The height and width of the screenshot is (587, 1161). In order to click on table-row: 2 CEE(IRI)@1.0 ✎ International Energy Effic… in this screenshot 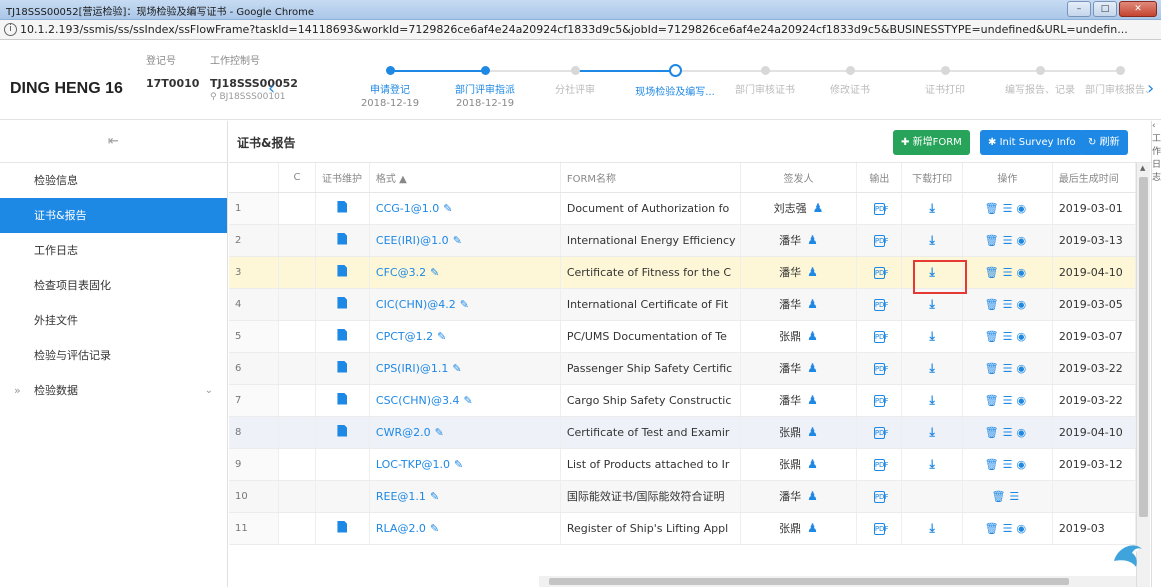, I will do `click(683, 240)`.